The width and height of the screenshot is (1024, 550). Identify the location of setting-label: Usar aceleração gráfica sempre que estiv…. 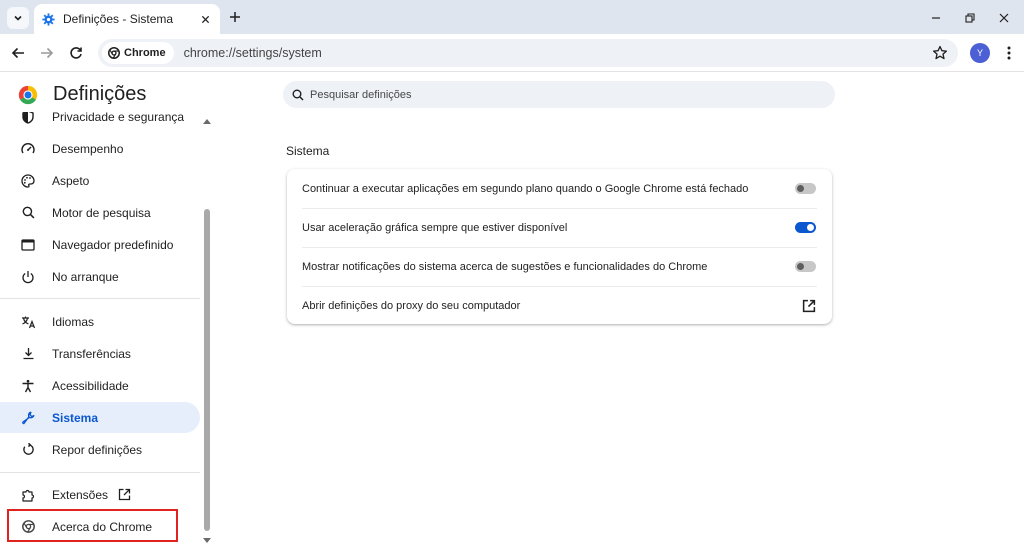
(435, 227).